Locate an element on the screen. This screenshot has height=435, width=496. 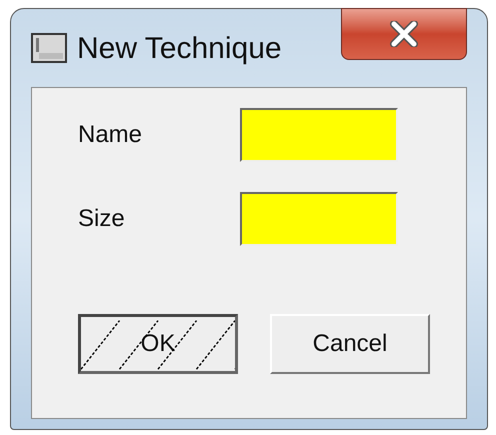
ok-button: OK is located at coordinates (158, 344).